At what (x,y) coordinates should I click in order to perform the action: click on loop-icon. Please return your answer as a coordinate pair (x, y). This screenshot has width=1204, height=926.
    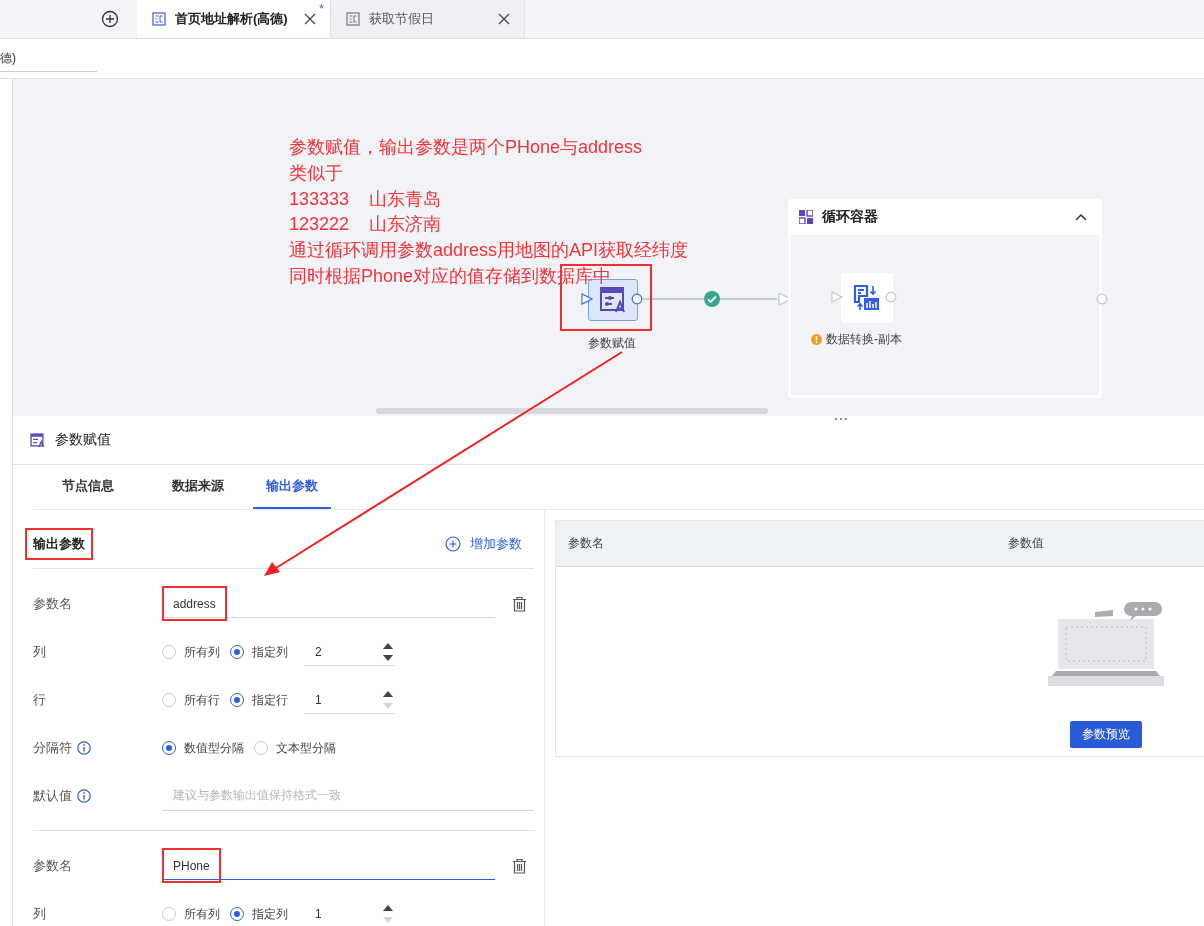
    Looking at the image, I should click on (806, 217).